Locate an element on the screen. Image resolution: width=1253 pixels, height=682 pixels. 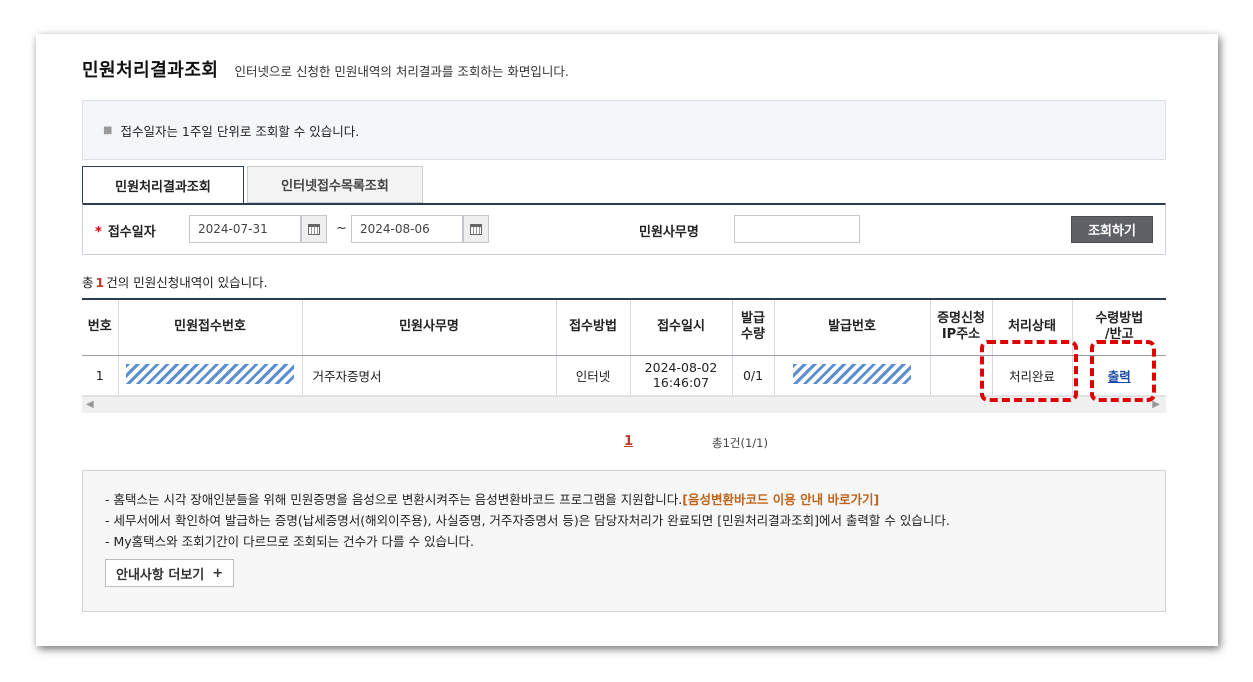
more-info-button: 안내사항 더보기 + is located at coordinates (170, 573).